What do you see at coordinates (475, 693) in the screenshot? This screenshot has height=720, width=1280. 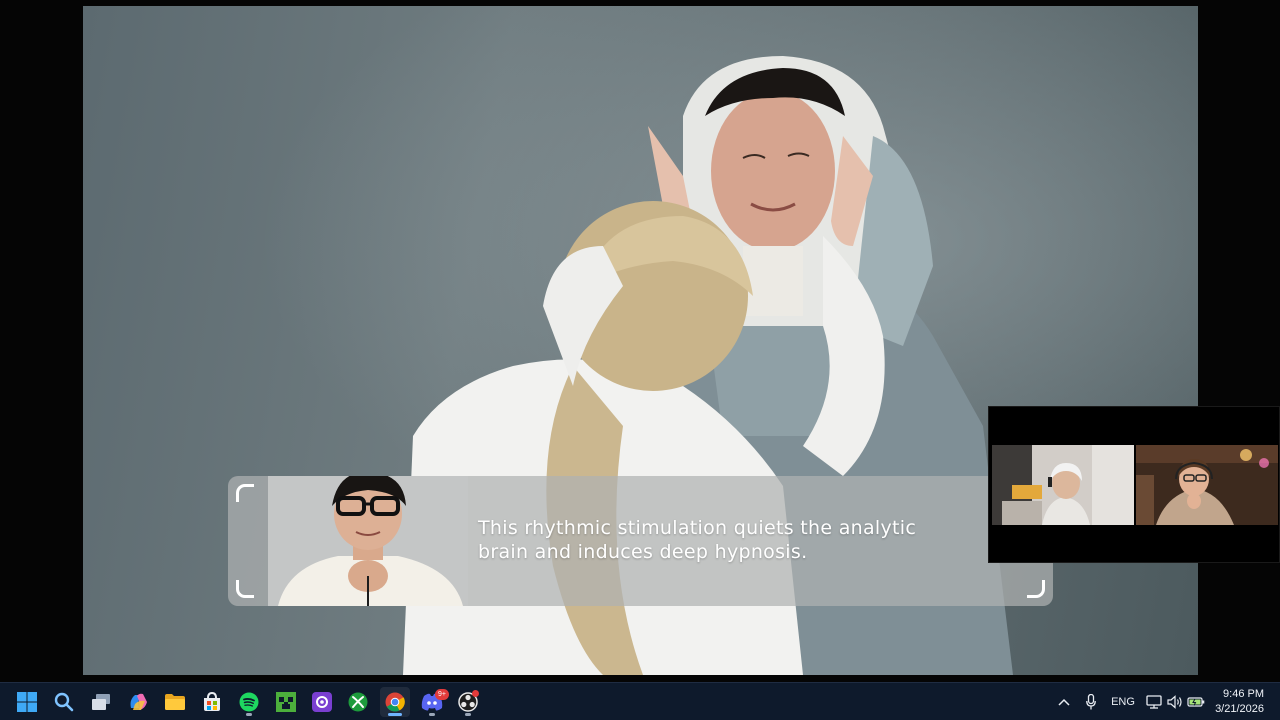 I see `obs-recording-dot` at bounding box center [475, 693].